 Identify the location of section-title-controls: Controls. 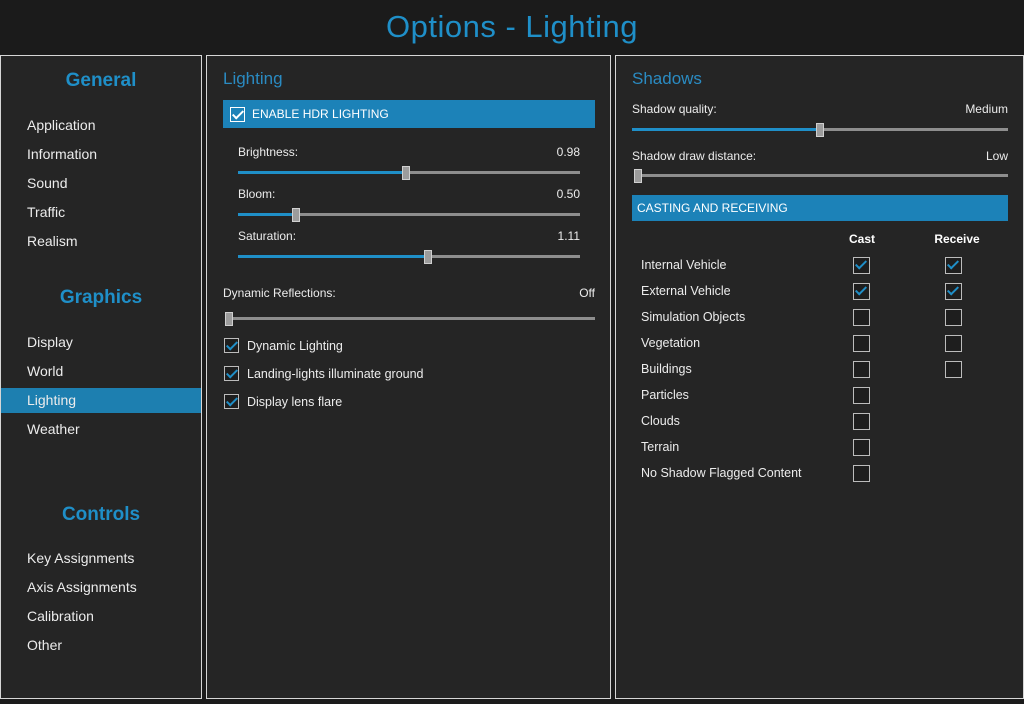
(101, 514).